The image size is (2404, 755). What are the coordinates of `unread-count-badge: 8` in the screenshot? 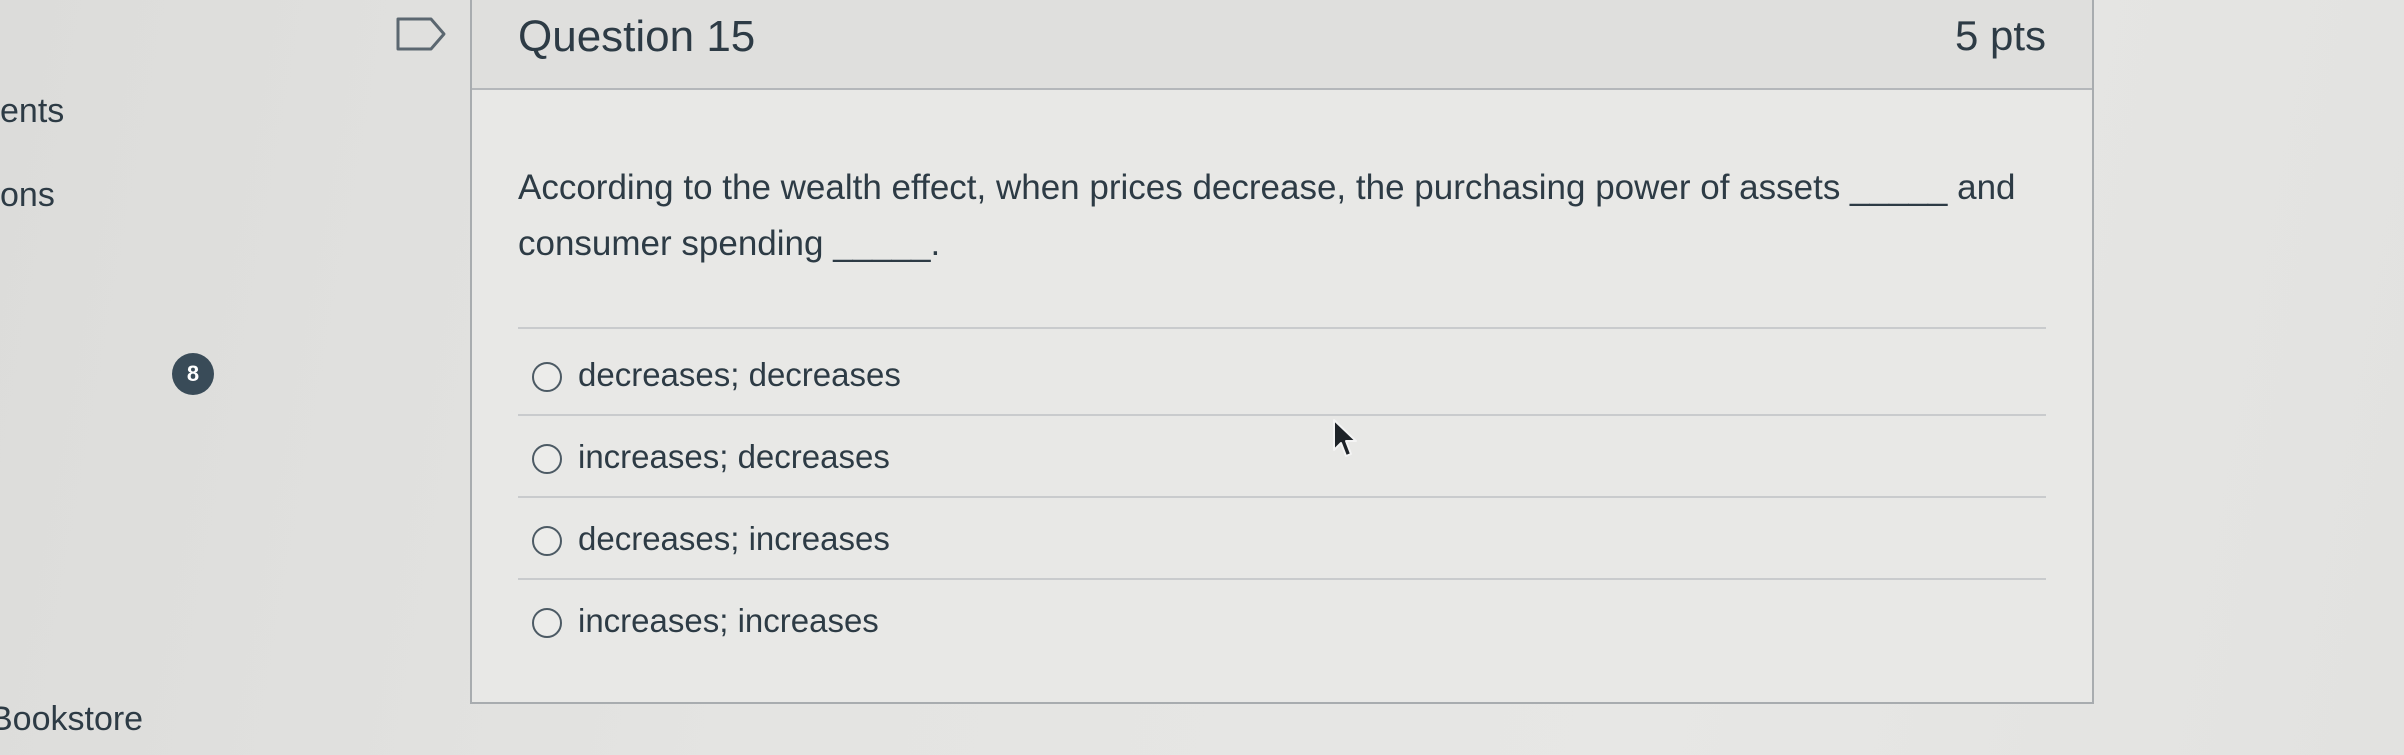 It's located at (193, 374).